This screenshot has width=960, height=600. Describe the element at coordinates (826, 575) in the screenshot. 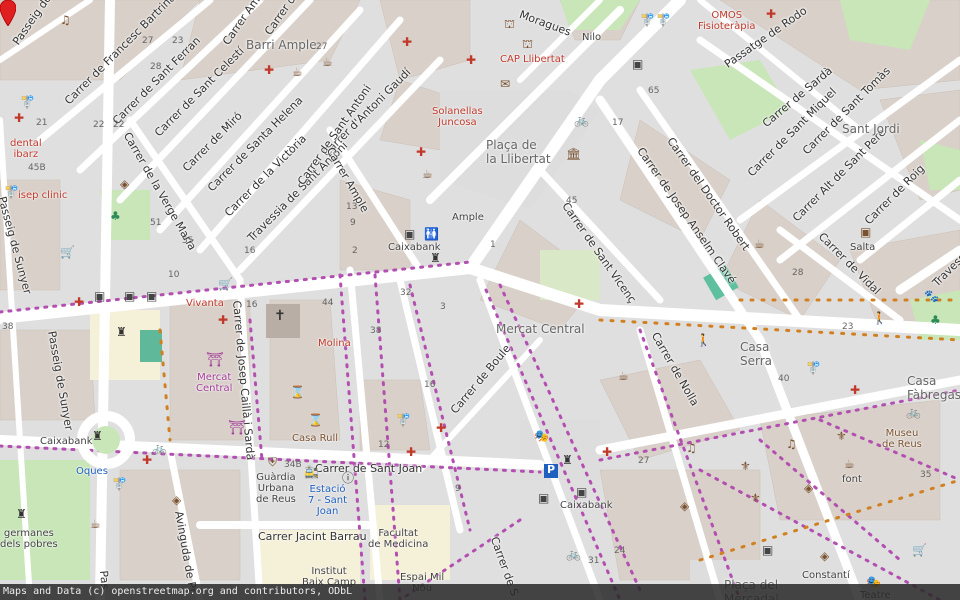

I see `poi-label: Constantí` at that location.